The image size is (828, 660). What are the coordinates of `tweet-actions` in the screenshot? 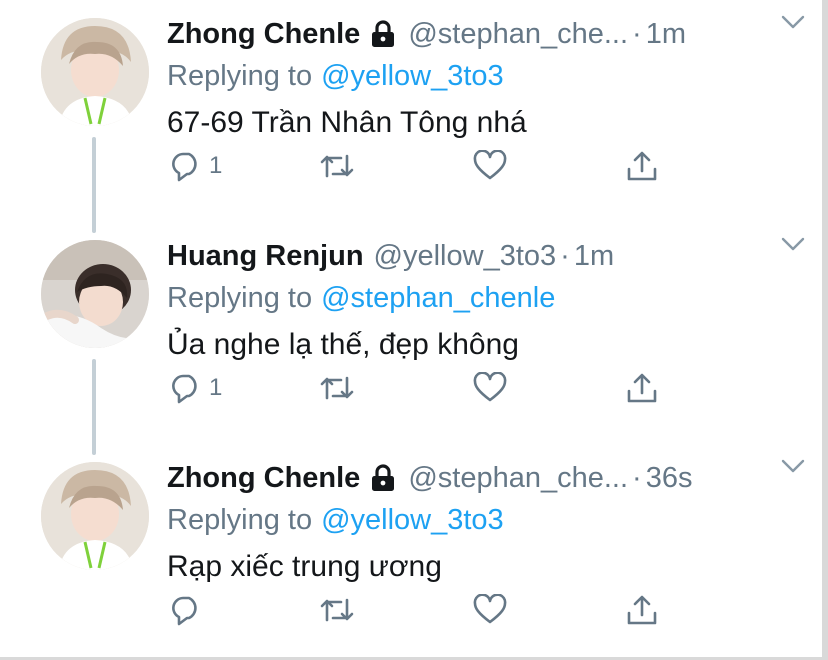 It's located at (427, 610).